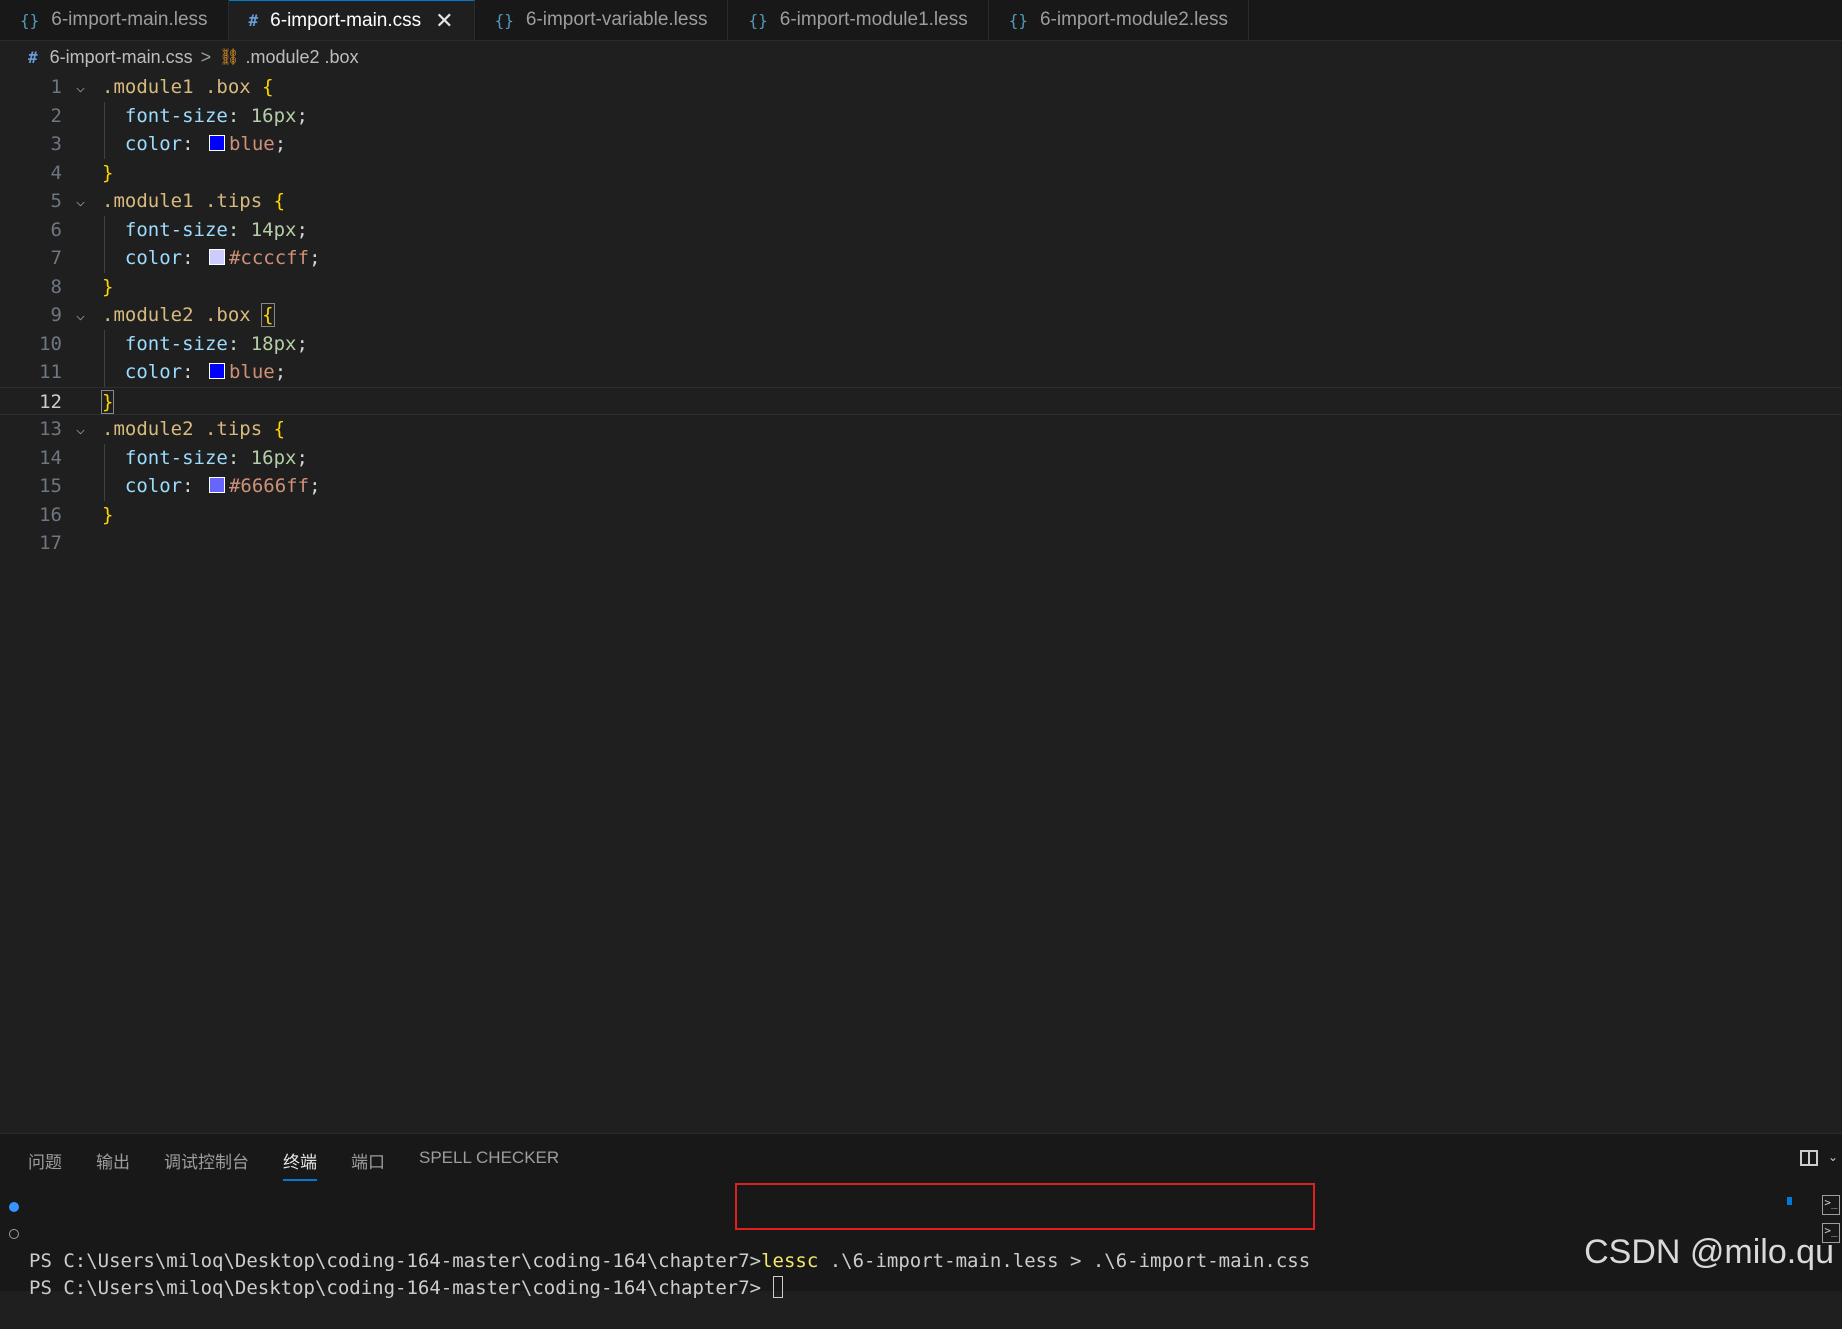  Describe the element at coordinates (194, 144) in the screenshot. I see `code-text: color: blue;` at that location.